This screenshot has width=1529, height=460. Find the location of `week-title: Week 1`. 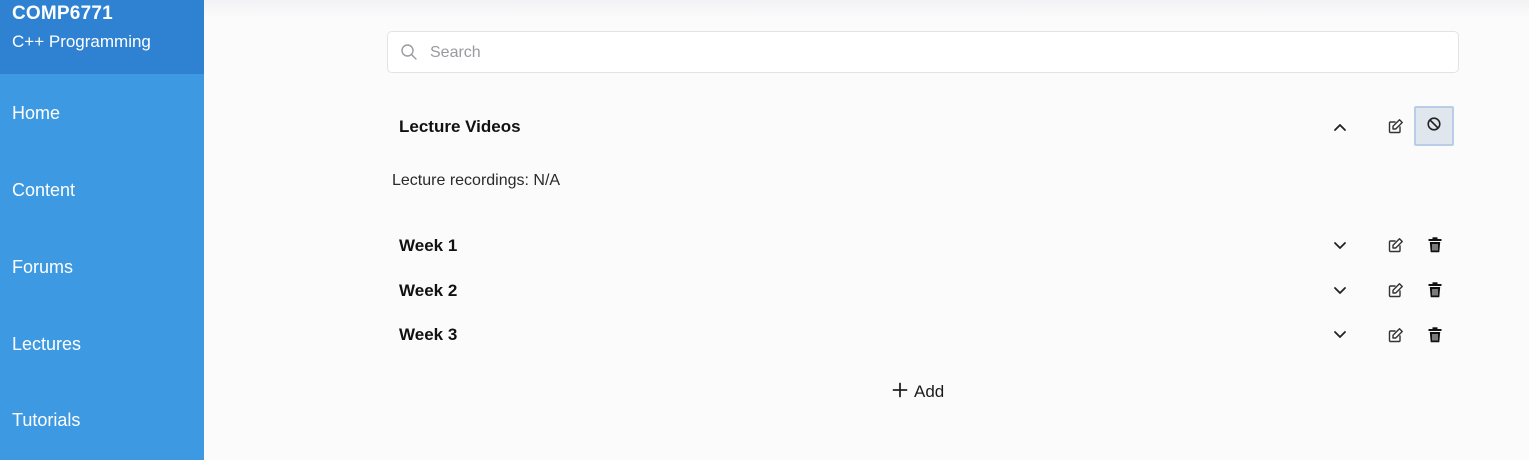

week-title: Week 1 is located at coordinates (428, 246).